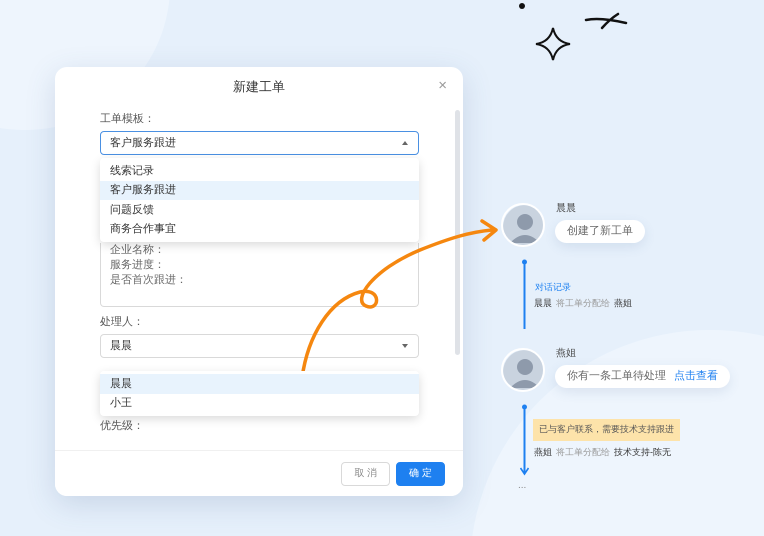 This screenshot has width=764, height=536. What do you see at coordinates (259, 346) in the screenshot?
I see `select-field: 晨晨` at bounding box center [259, 346].